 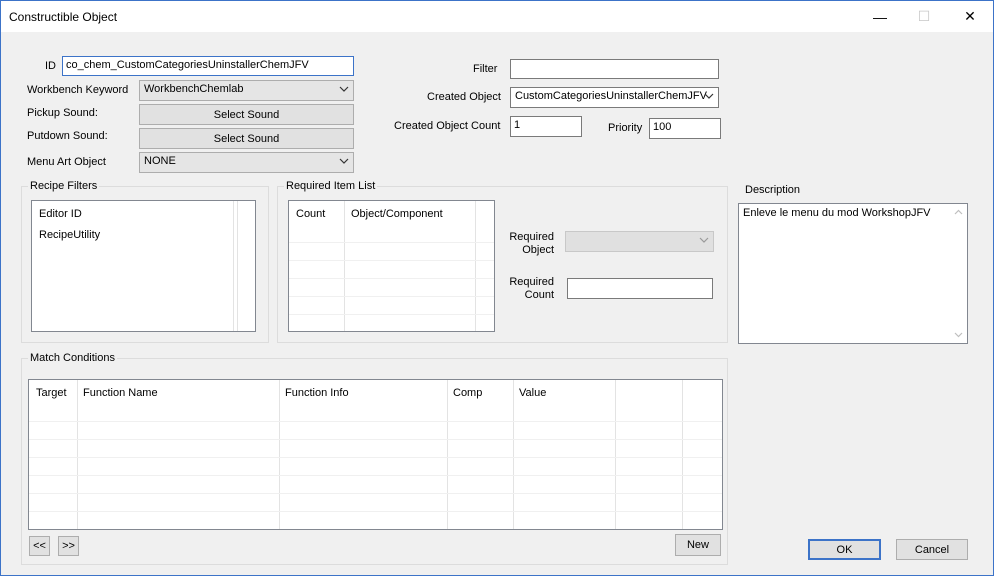 I want to click on close-icon: ✕, so click(x=970, y=16).